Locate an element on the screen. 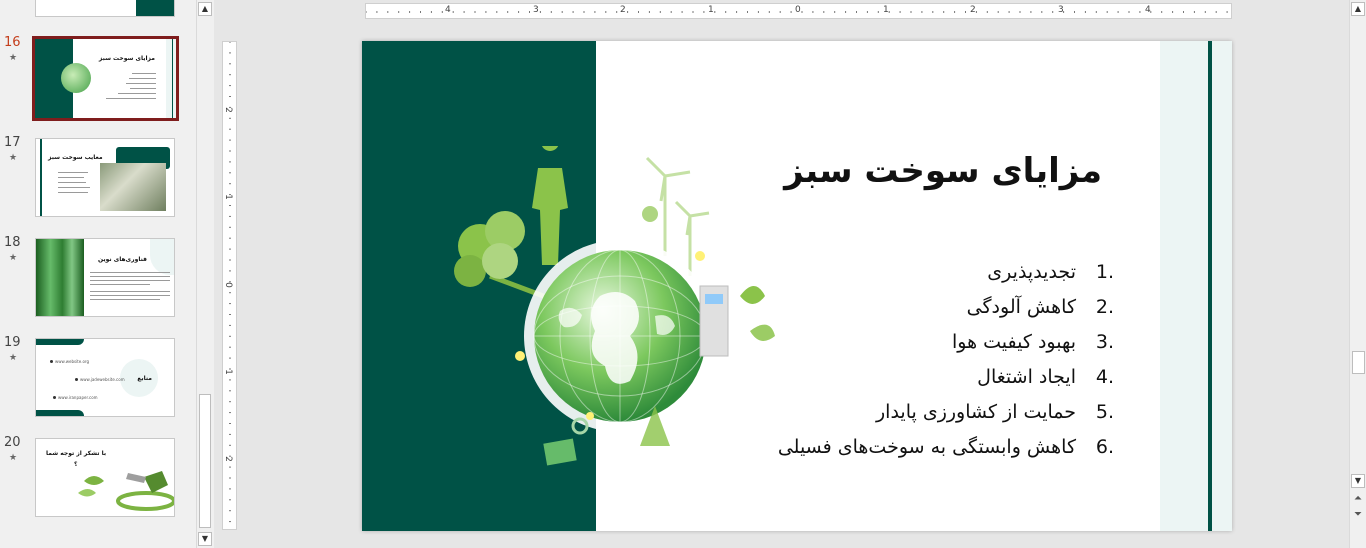 The width and height of the screenshot is (1366, 548). thumb-globe-icon is located at coordinates (76, 78).